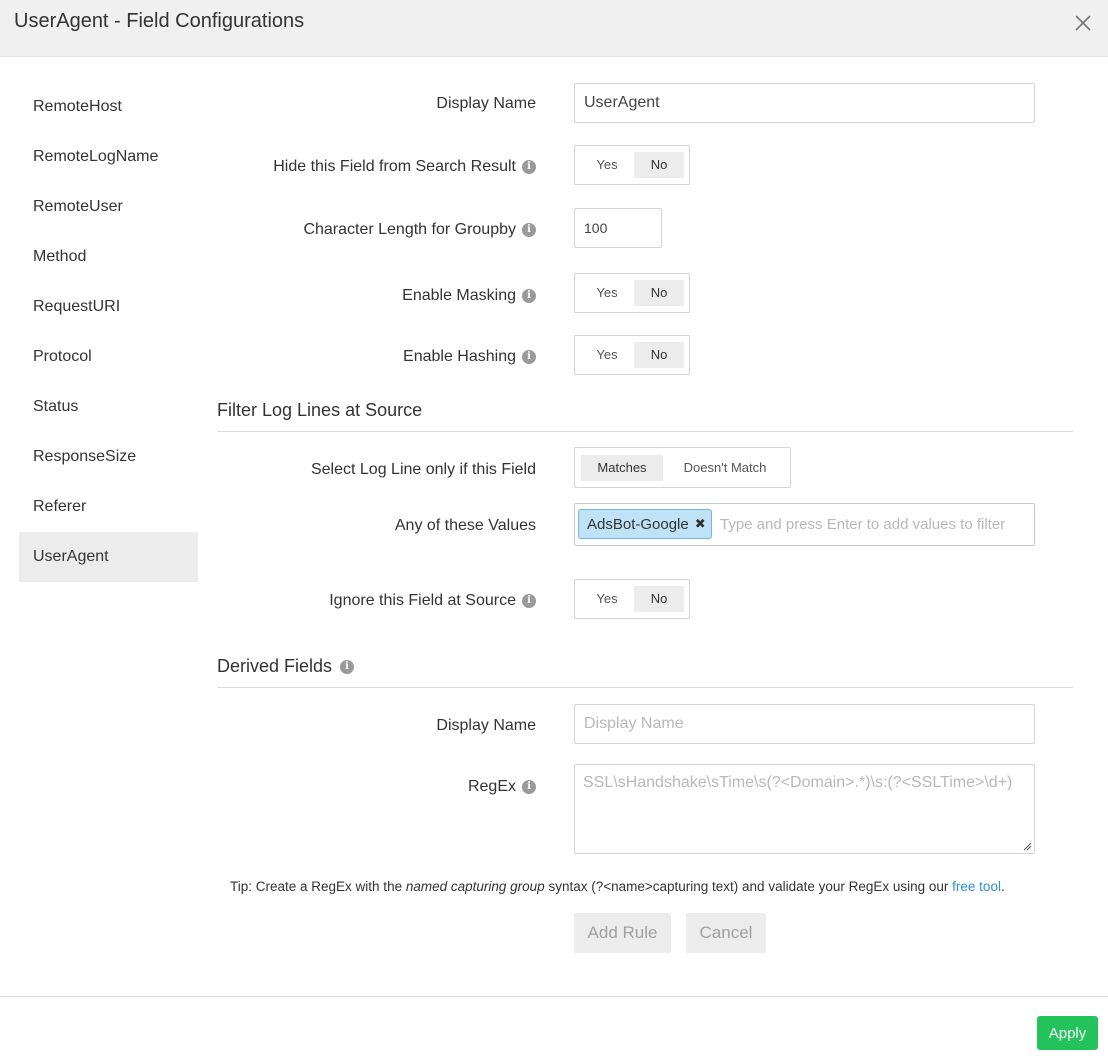 This screenshot has height=1060, width=1108. Describe the element at coordinates (423, 469) in the screenshot. I see `select-log-line-label: Select Log Line only if this Field` at that location.